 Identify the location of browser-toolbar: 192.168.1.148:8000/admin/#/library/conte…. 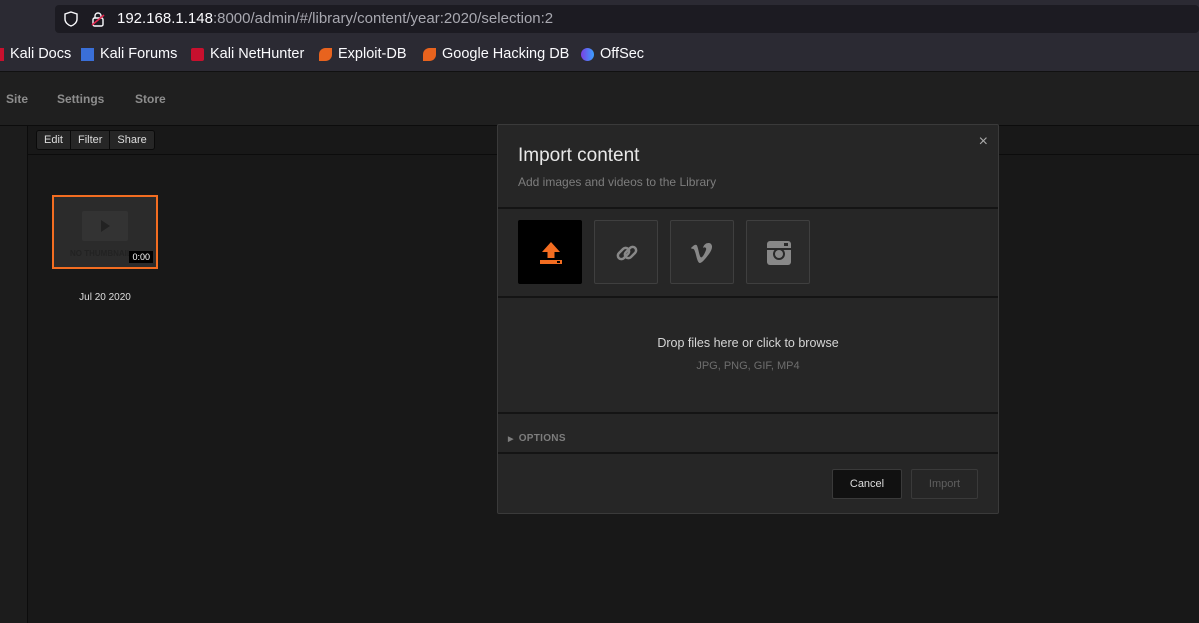
(599, 19).